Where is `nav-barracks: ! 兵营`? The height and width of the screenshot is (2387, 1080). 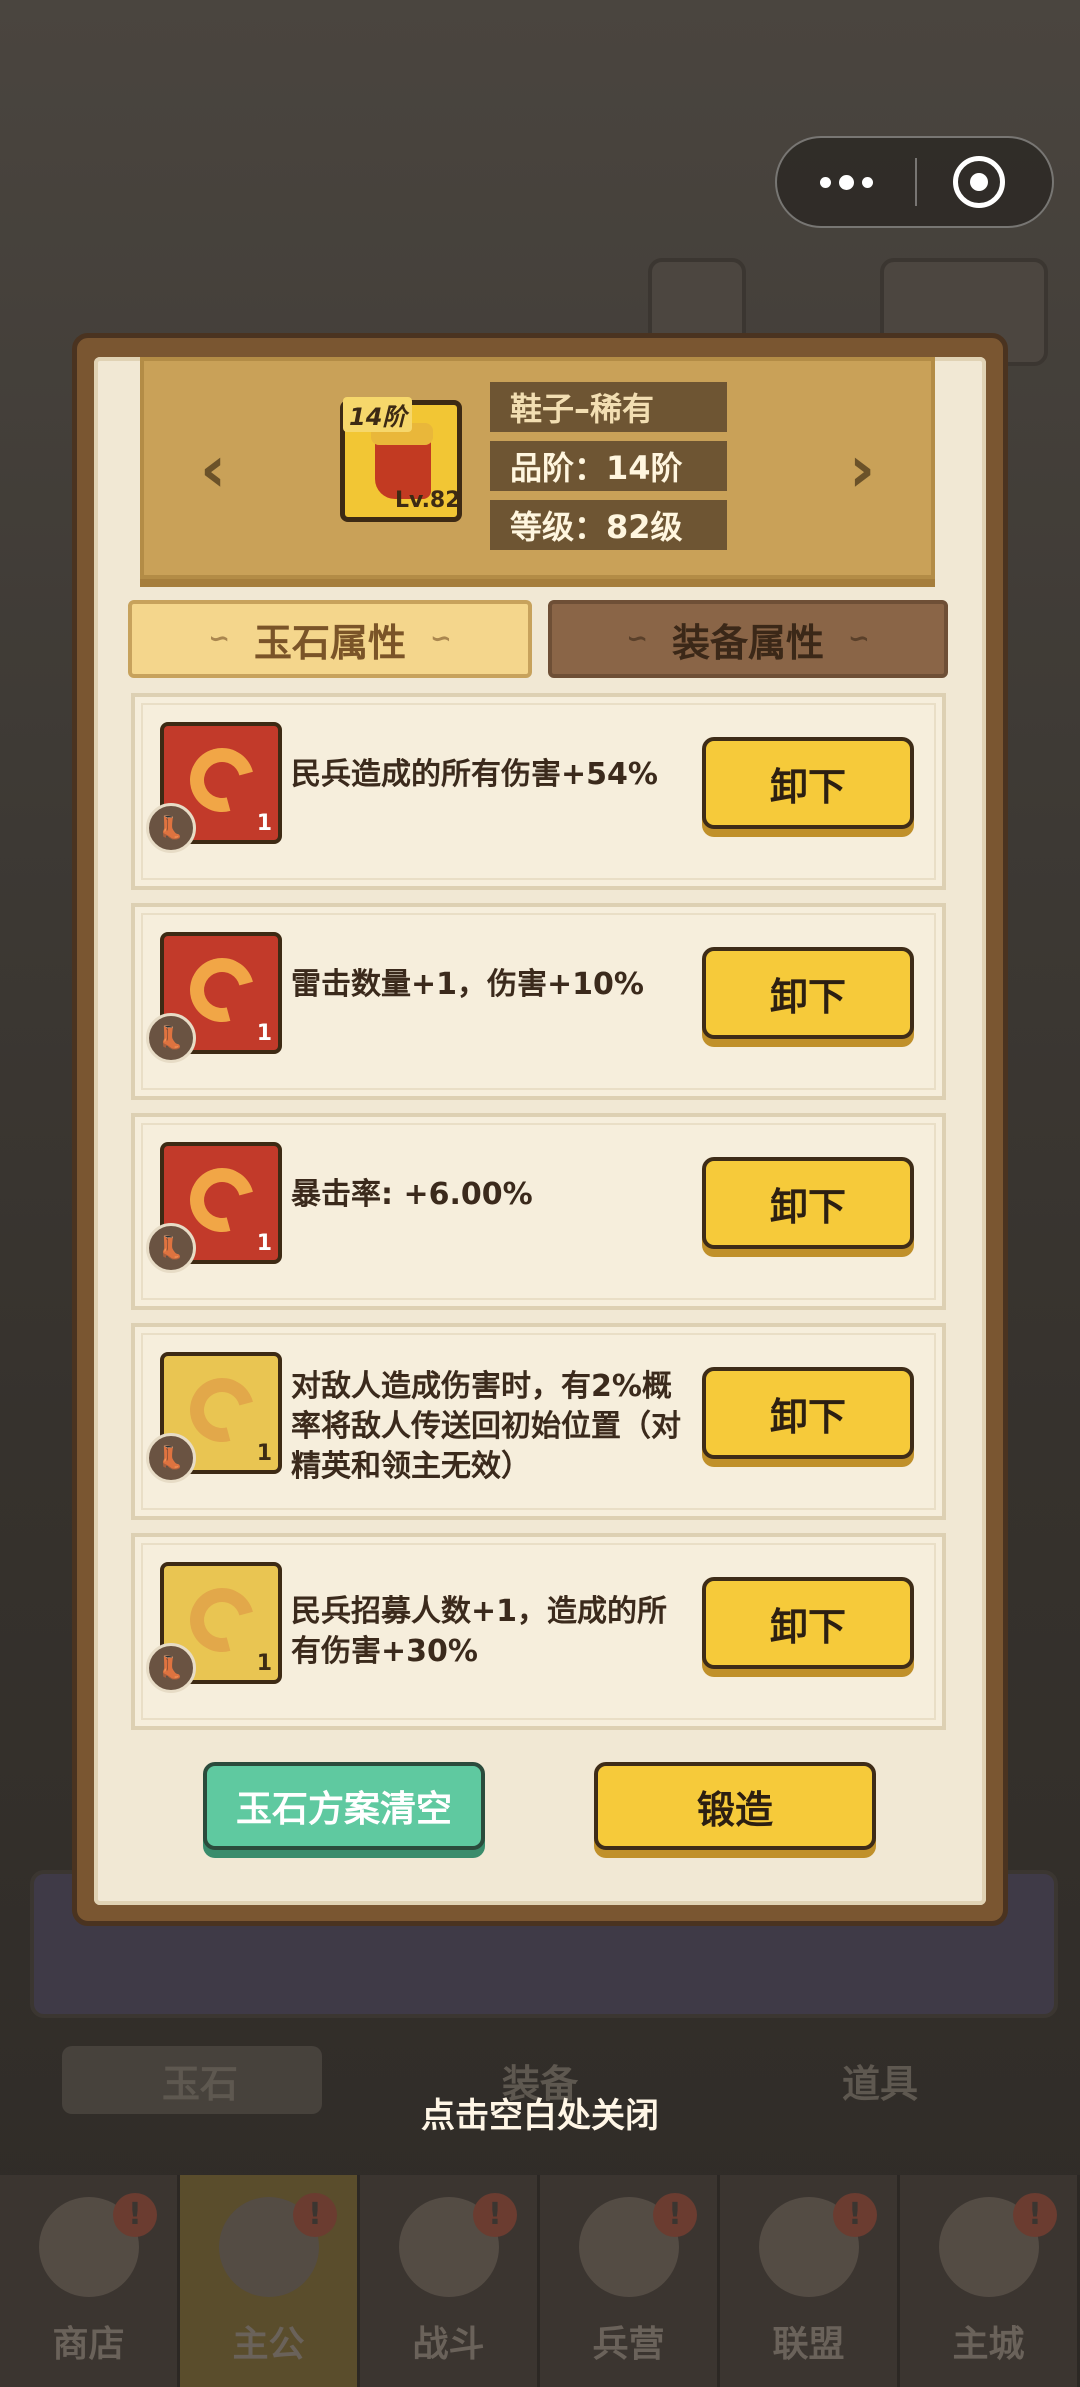 nav-barracks: ! 兵营 is located at coordinates (630, 2281).